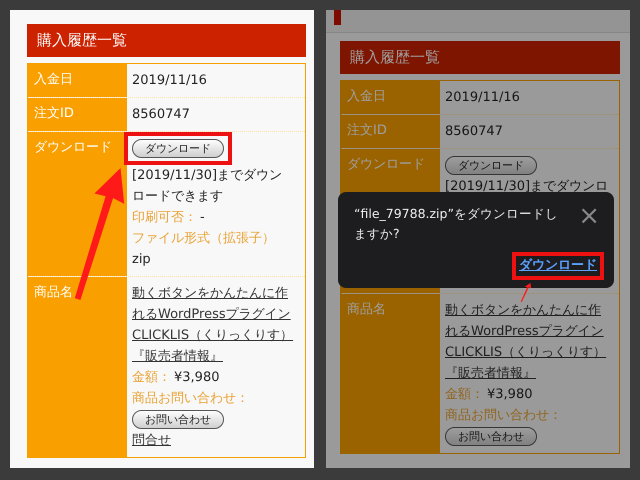 The image size is (640, 480). I want to click on close-button: ×, so click(589, 216).